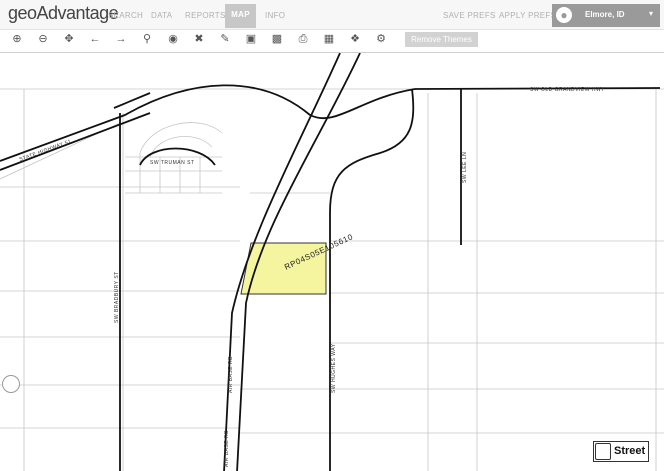  Describe the element at coordinates (11, 384) in the screenshot. I see `zoom-ring-control` at that location.